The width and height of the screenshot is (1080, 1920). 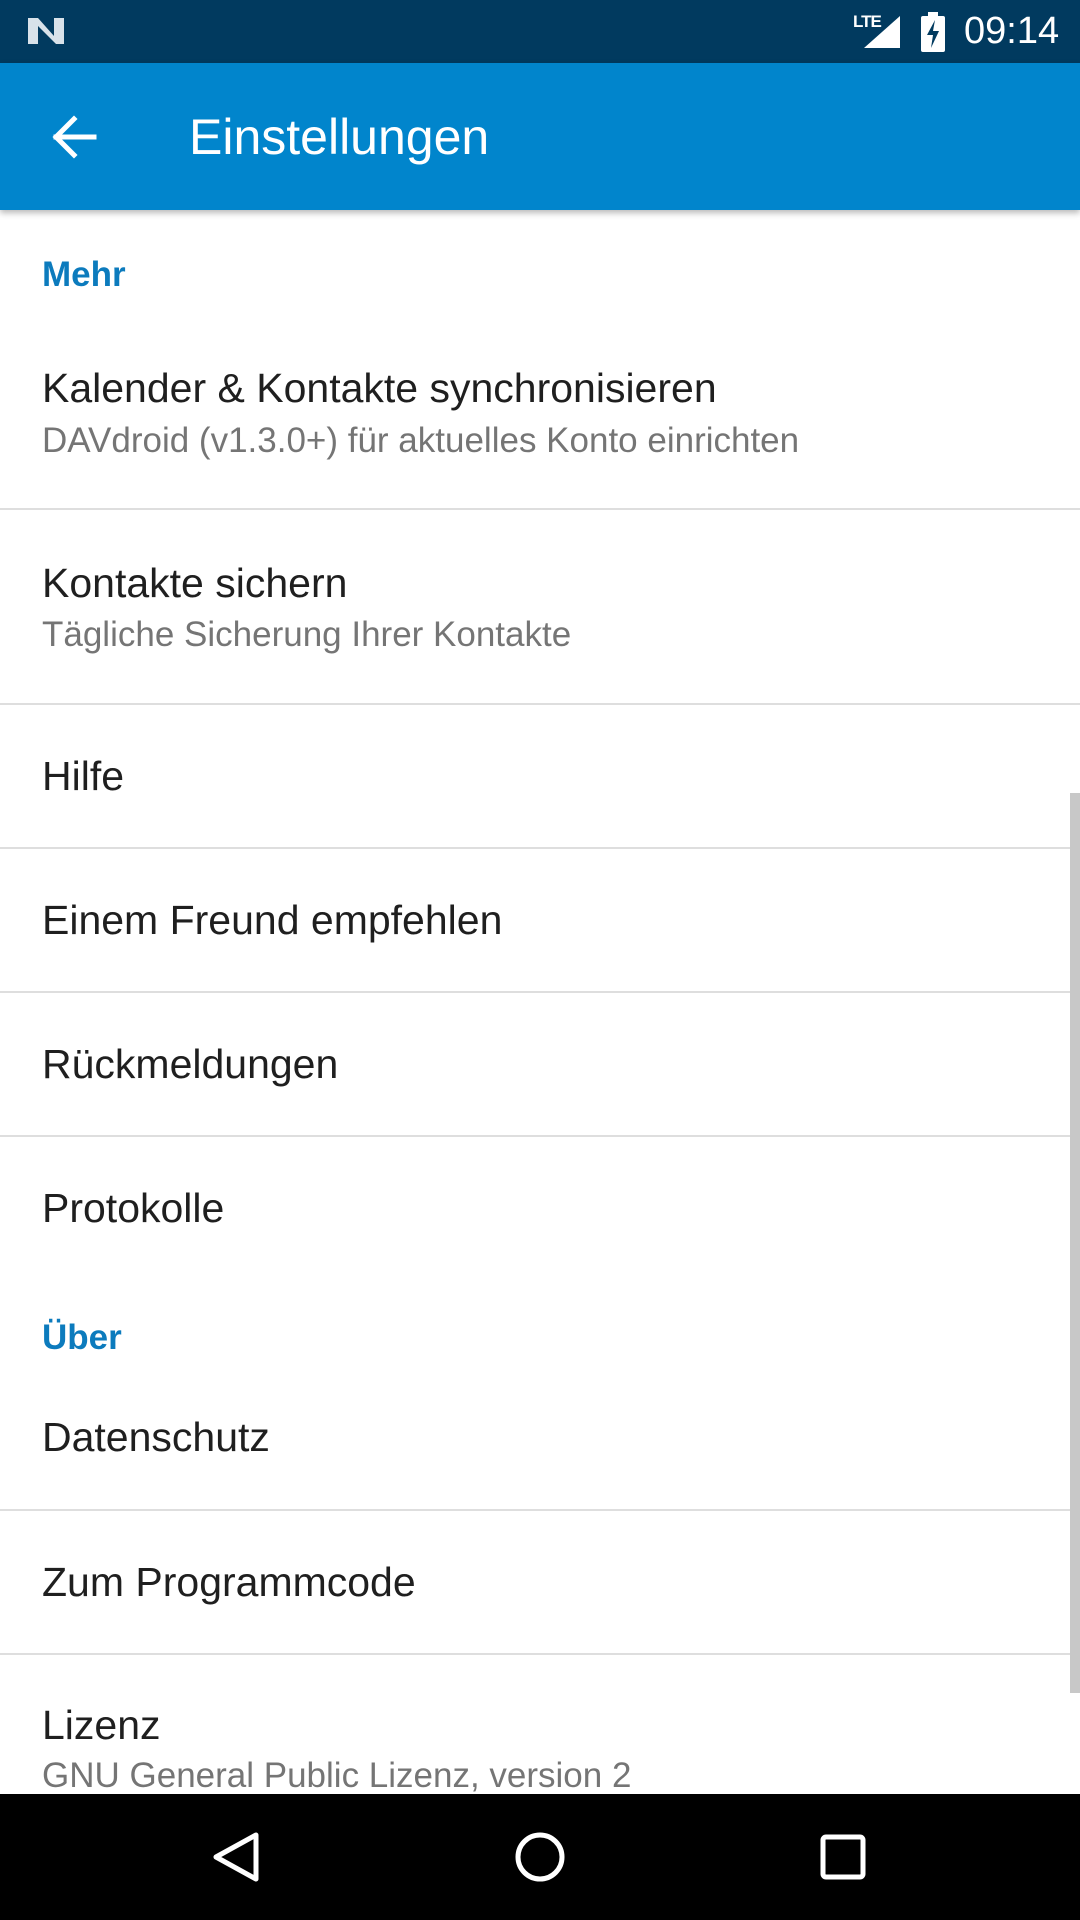 What do you see at coordinates (337, 1775) in the screenshot?
I see `setting-subtitle: GNU General Public Lizenz, version 2` at bounding box center [337, 1775].